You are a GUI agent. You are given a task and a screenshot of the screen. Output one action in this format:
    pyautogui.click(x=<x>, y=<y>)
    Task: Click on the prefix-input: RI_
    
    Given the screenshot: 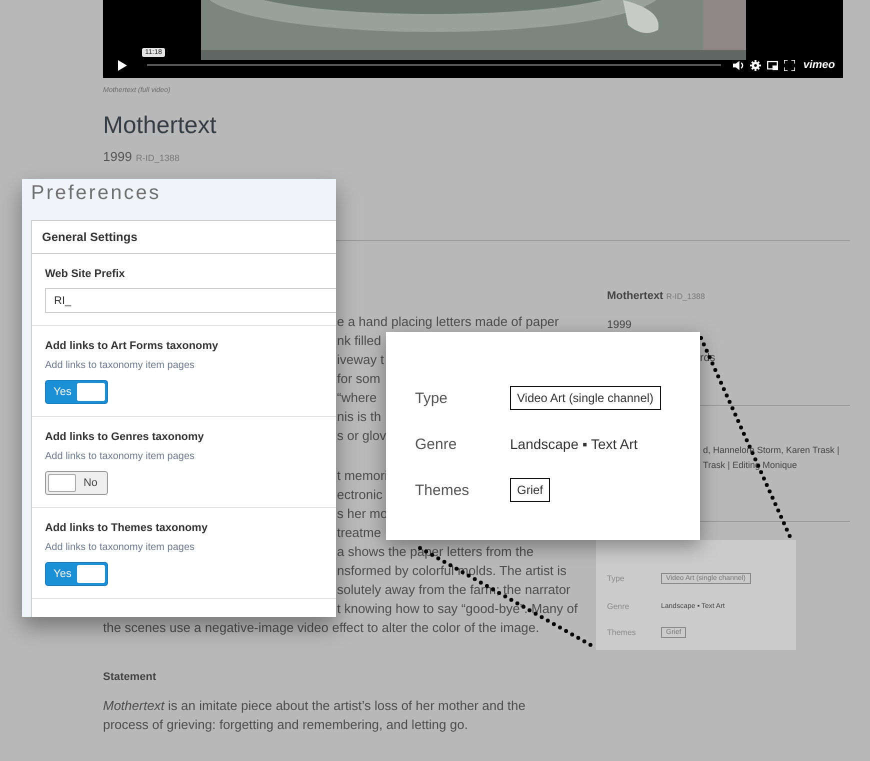 What is the action you would take?
    pyautogui.click(x=190, y=300)
    